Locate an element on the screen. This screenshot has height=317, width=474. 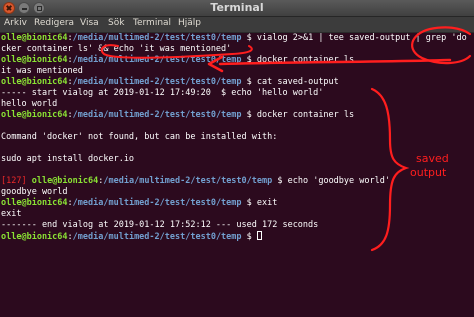
menu-hjalp: Hjälp is located at coordinates (189, 23).